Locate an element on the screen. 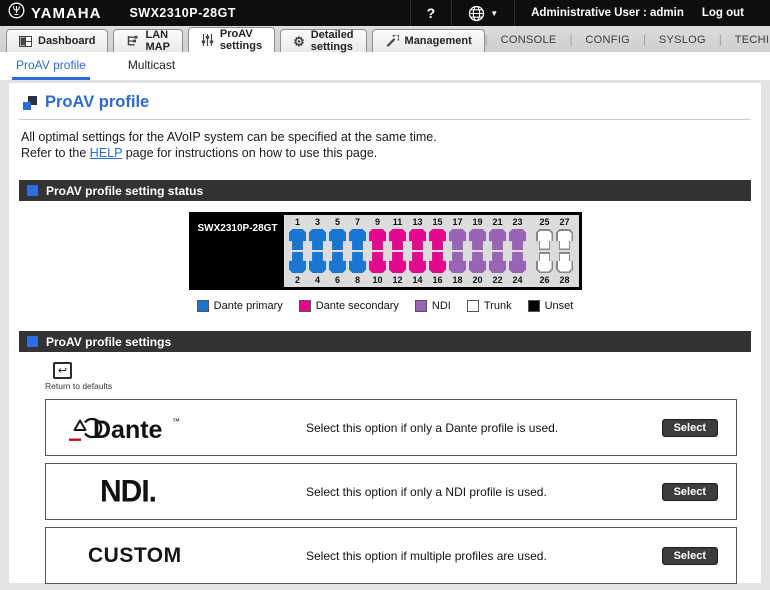 This screenshot has height=590, width=770. port-number: 27 is located at coordinates (564, 222).